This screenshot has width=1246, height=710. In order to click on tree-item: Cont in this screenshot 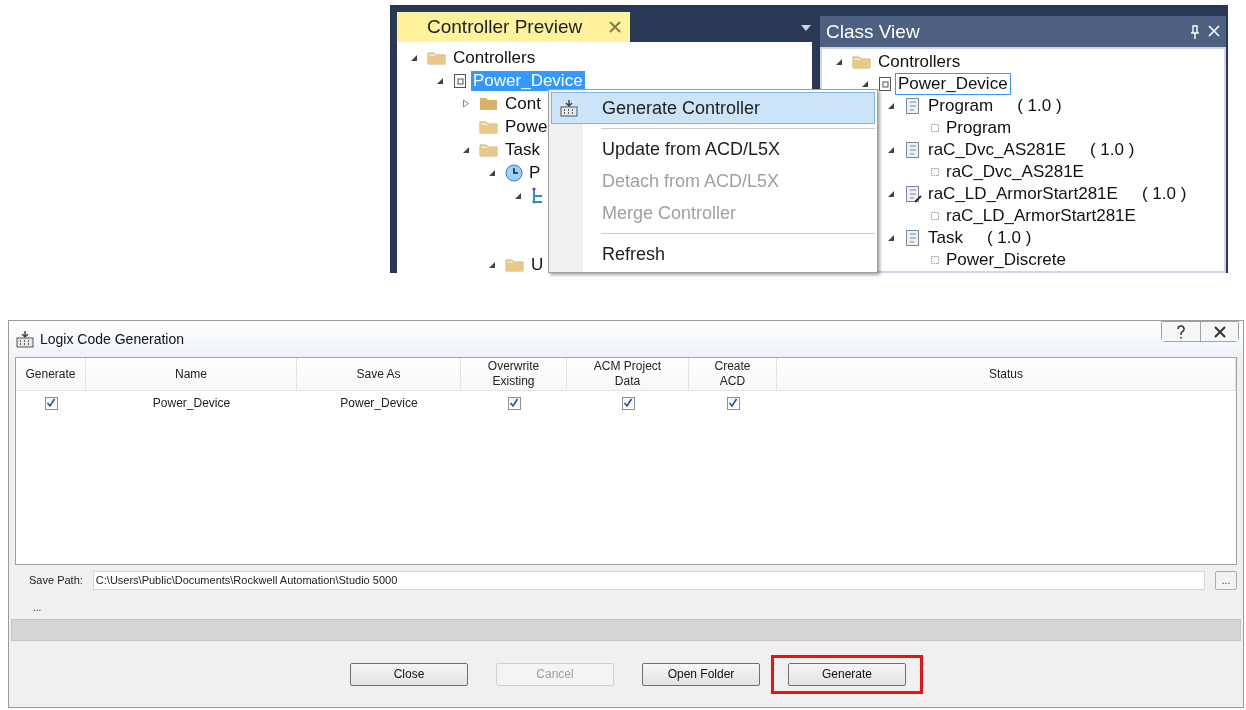, I will do `click(523, 103)`.